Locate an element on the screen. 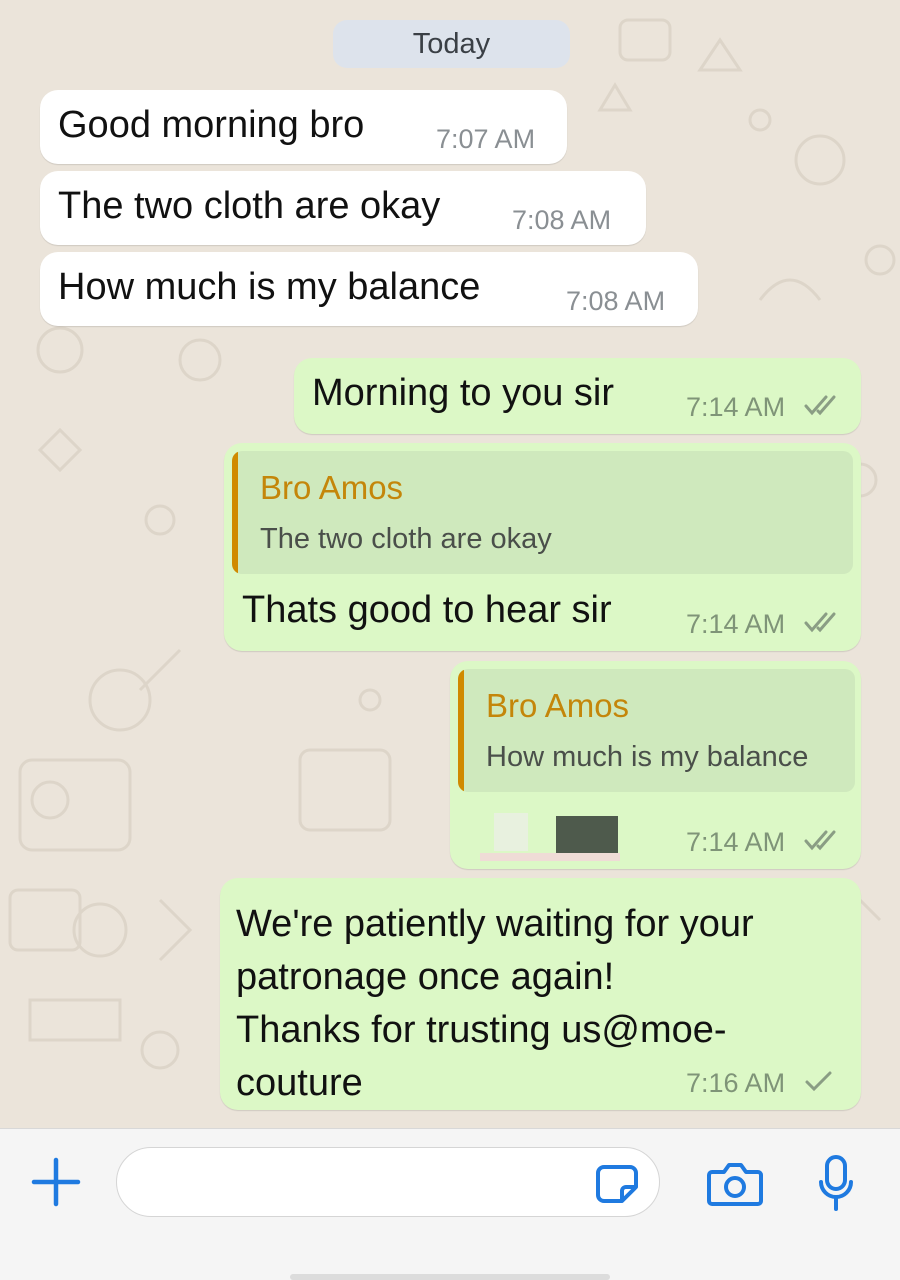  quoted-text: How much is my balance is located at coordinates (647, 757).